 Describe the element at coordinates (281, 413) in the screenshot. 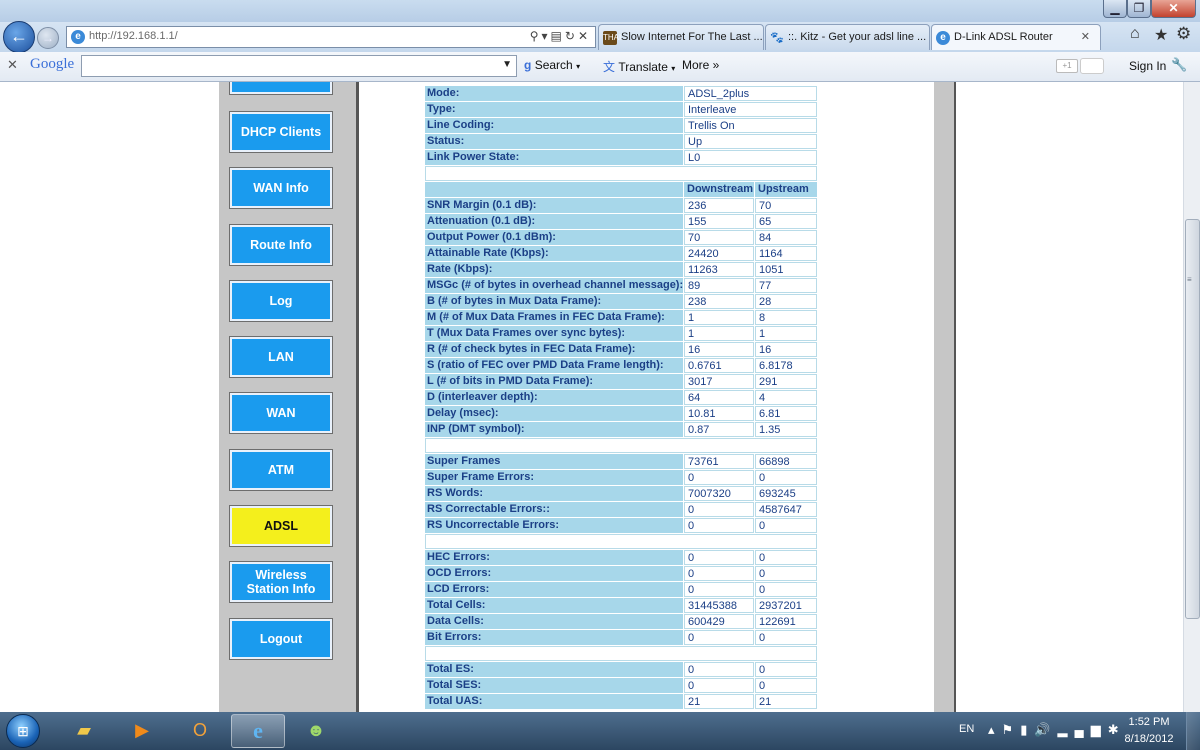

I see `menu-item-wan: WAN` at that location.